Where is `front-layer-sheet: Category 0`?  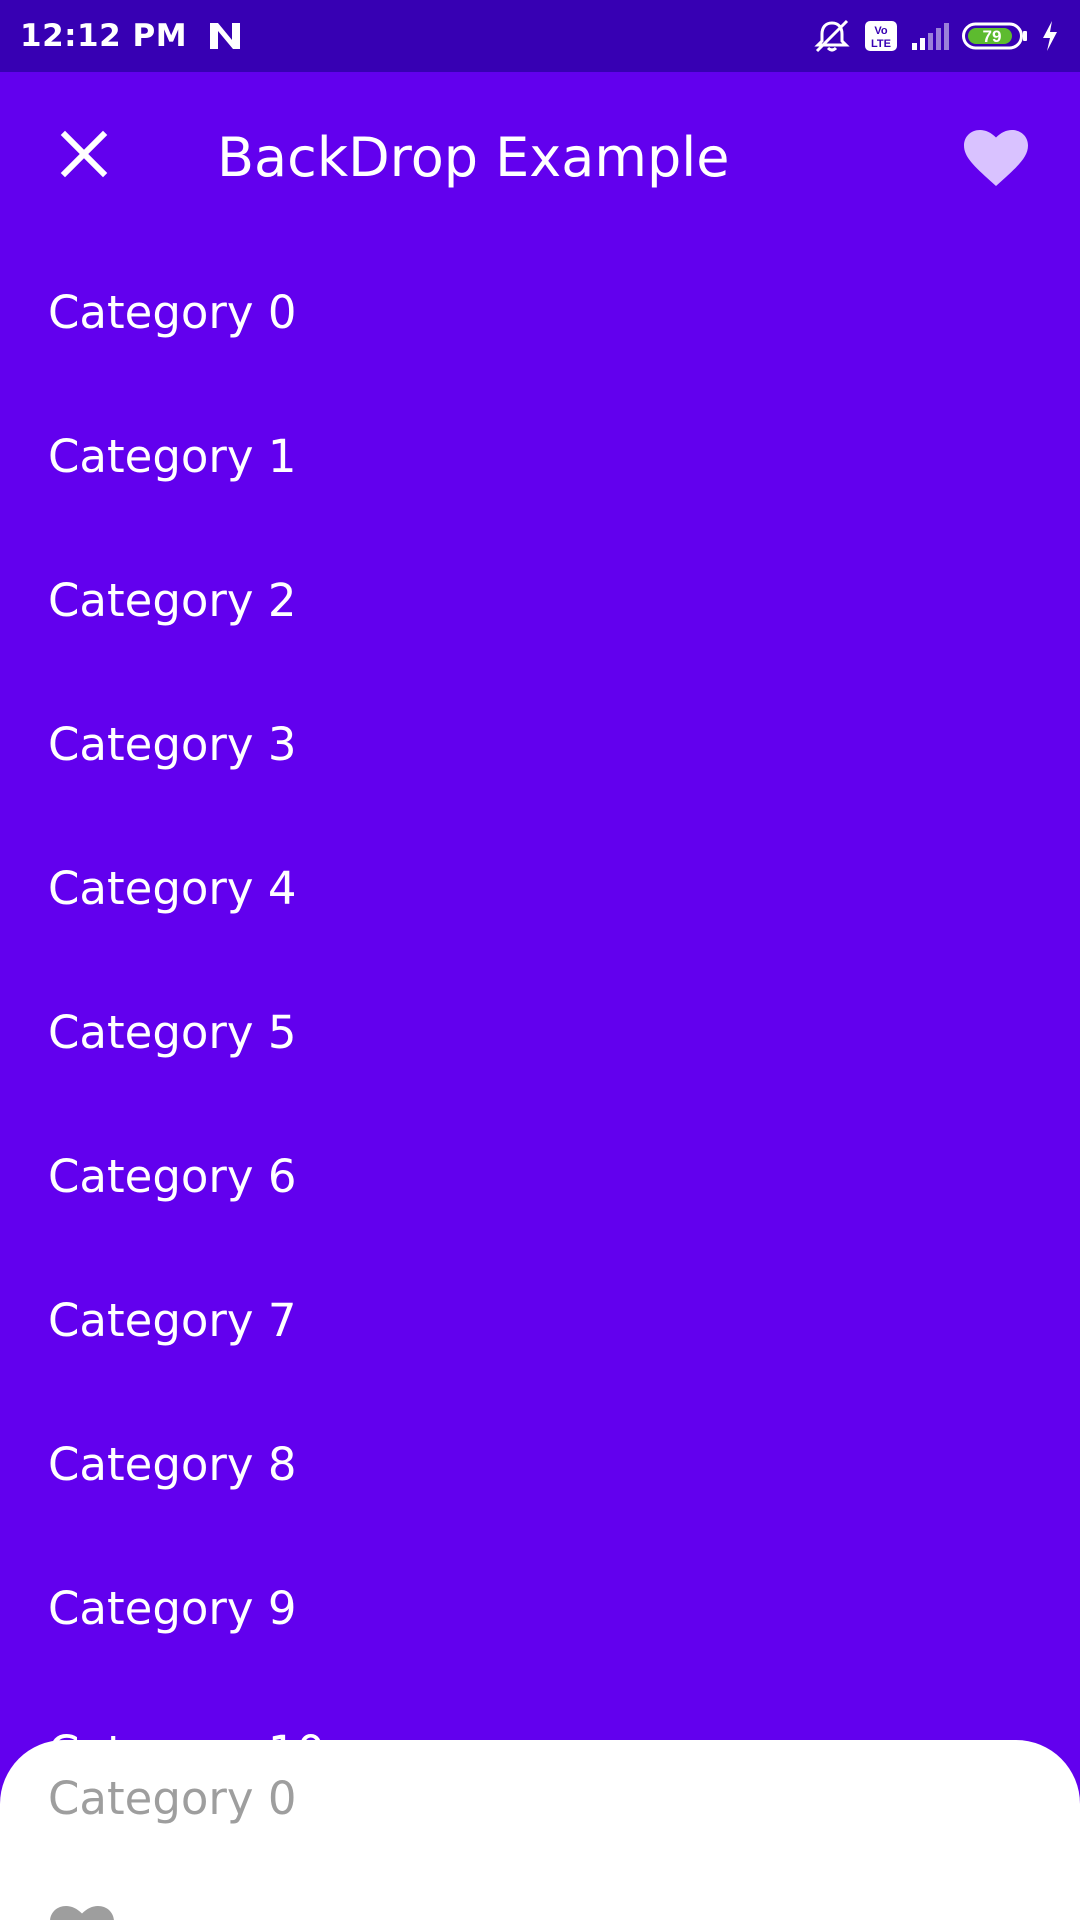 front-layer-sheet: Category 0 is located at coordinates (540, 1830).